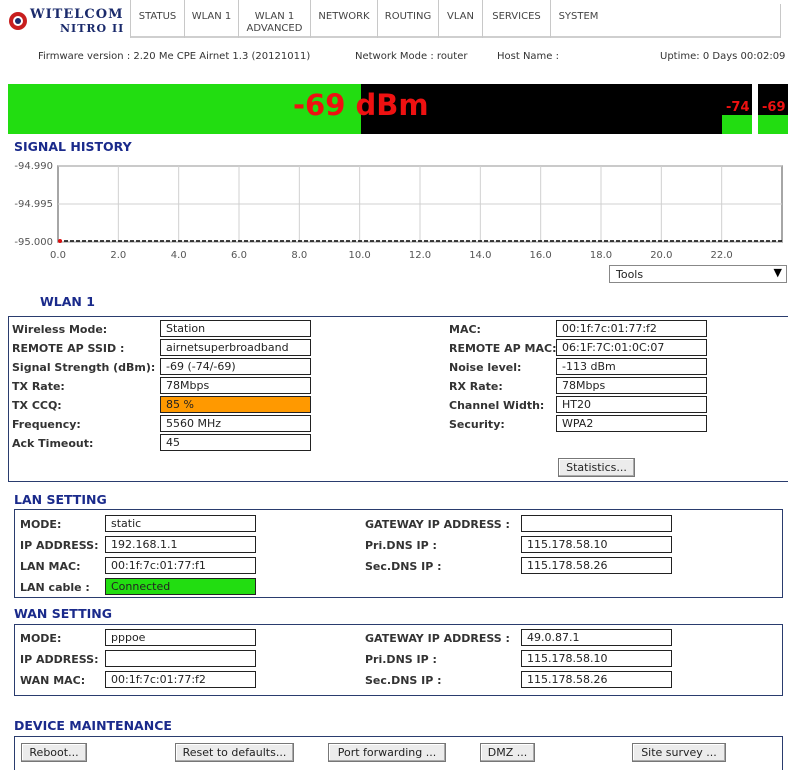 The width and height of the screenshot is (788, 773). I want to click on wlan-remote-ap-ssid-label: REMOTE AP SSID :, so click(68, 348).